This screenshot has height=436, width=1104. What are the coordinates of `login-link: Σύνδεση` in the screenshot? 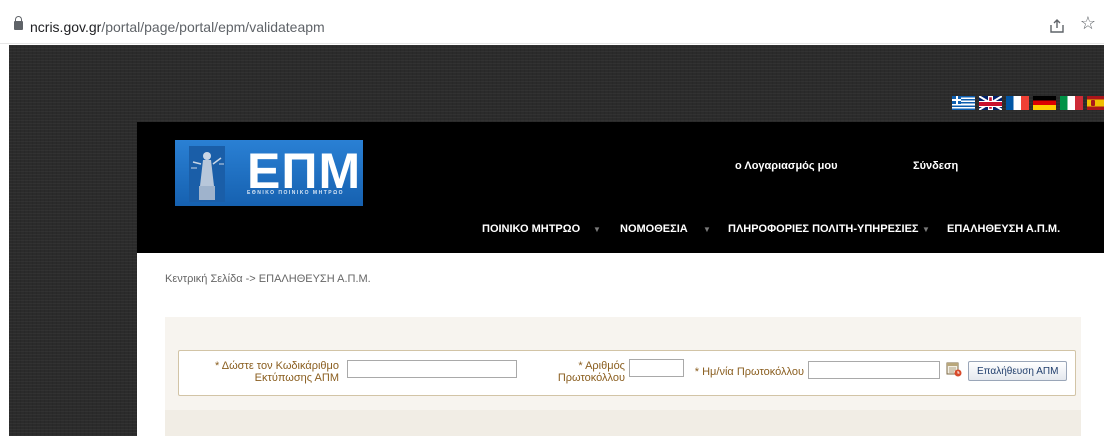 It's located at (935, 166).